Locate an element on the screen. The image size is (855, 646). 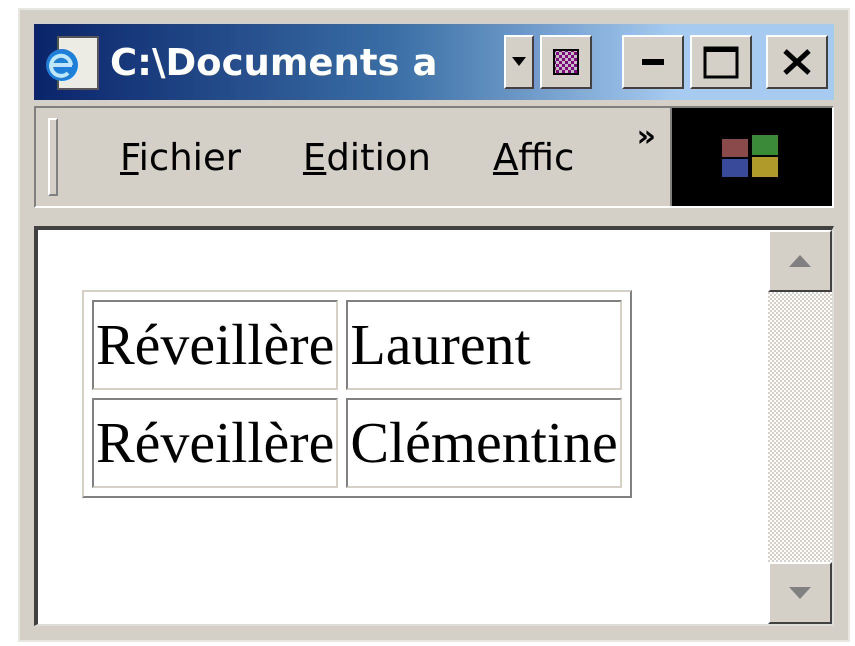
table-cell: Clémentine is located at coordinates (484, 443).